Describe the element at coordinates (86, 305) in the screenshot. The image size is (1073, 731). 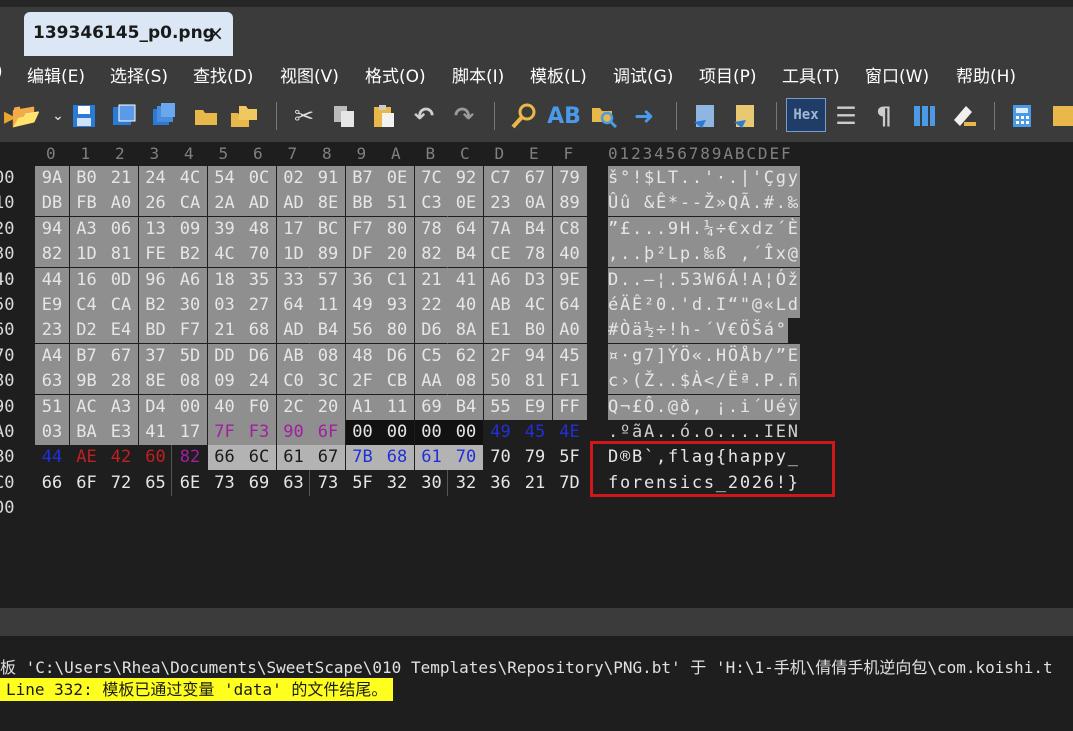
I see `hex-byte: C4` at that location.